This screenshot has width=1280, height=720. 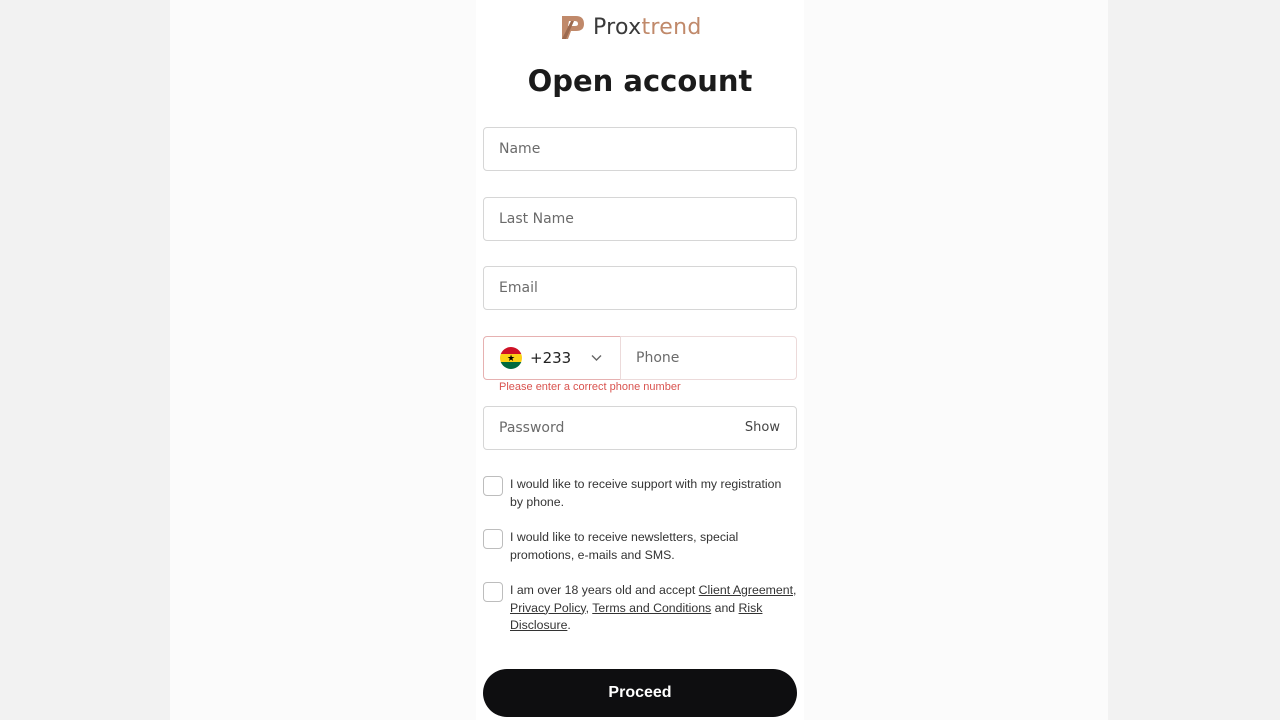 What do you see at coordinates (640, 693) in the screenshot?
I see `proceed-button: Proceed` at bounding box center [640, 693].